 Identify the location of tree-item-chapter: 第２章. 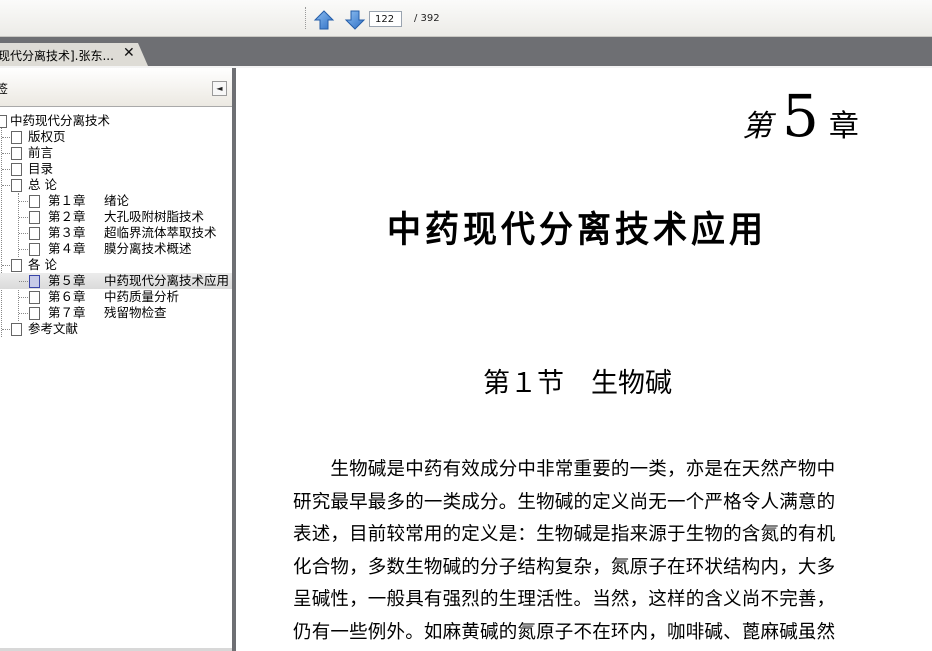
(67, 216).